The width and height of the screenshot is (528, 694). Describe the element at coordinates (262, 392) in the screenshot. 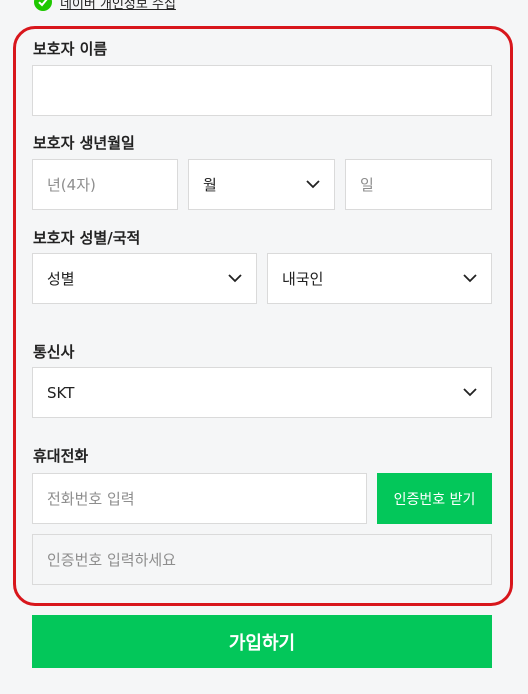

I see `carrier-select: SKT` at that location.